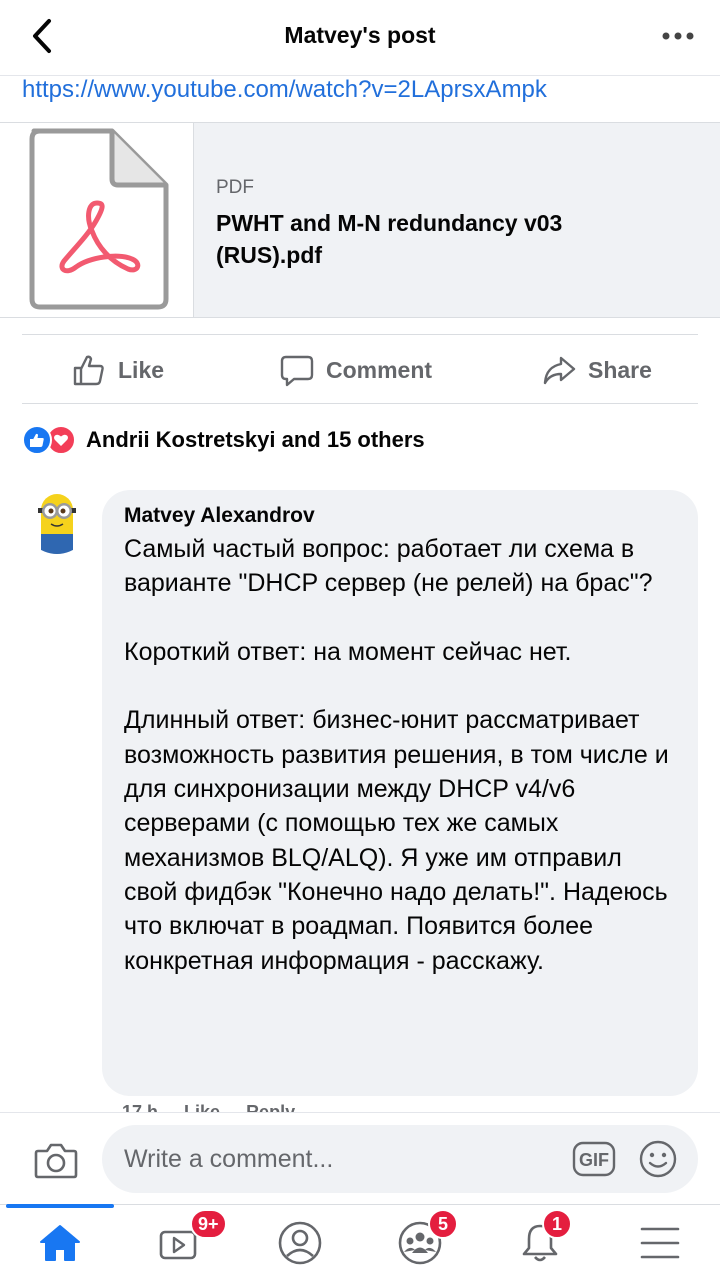 The width and height of the screenshot is (720, 1280). What do you see at coordinates (443, 1224) in the screenshot?
I see `groups-badge: 5` at bounding box center [443, 1224].